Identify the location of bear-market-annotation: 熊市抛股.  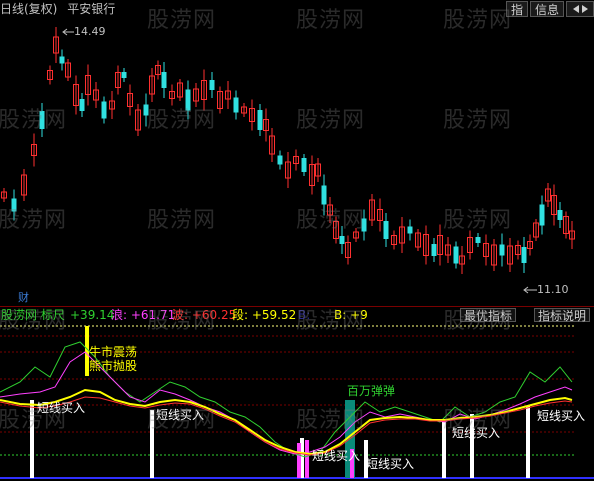
(113, 366).